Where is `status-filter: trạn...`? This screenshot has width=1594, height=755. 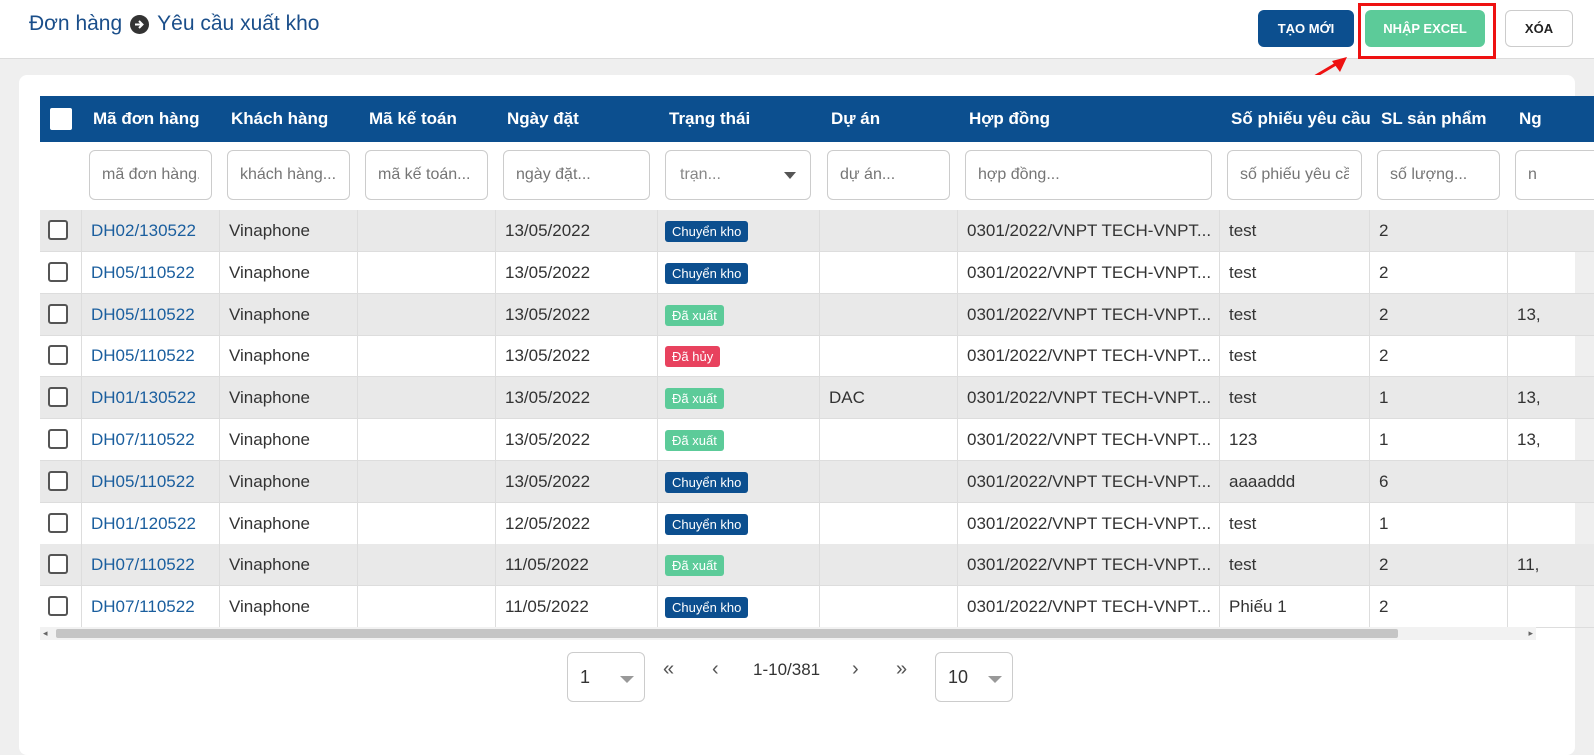 status-filter: trạn... is located at coordinates (738, 175).